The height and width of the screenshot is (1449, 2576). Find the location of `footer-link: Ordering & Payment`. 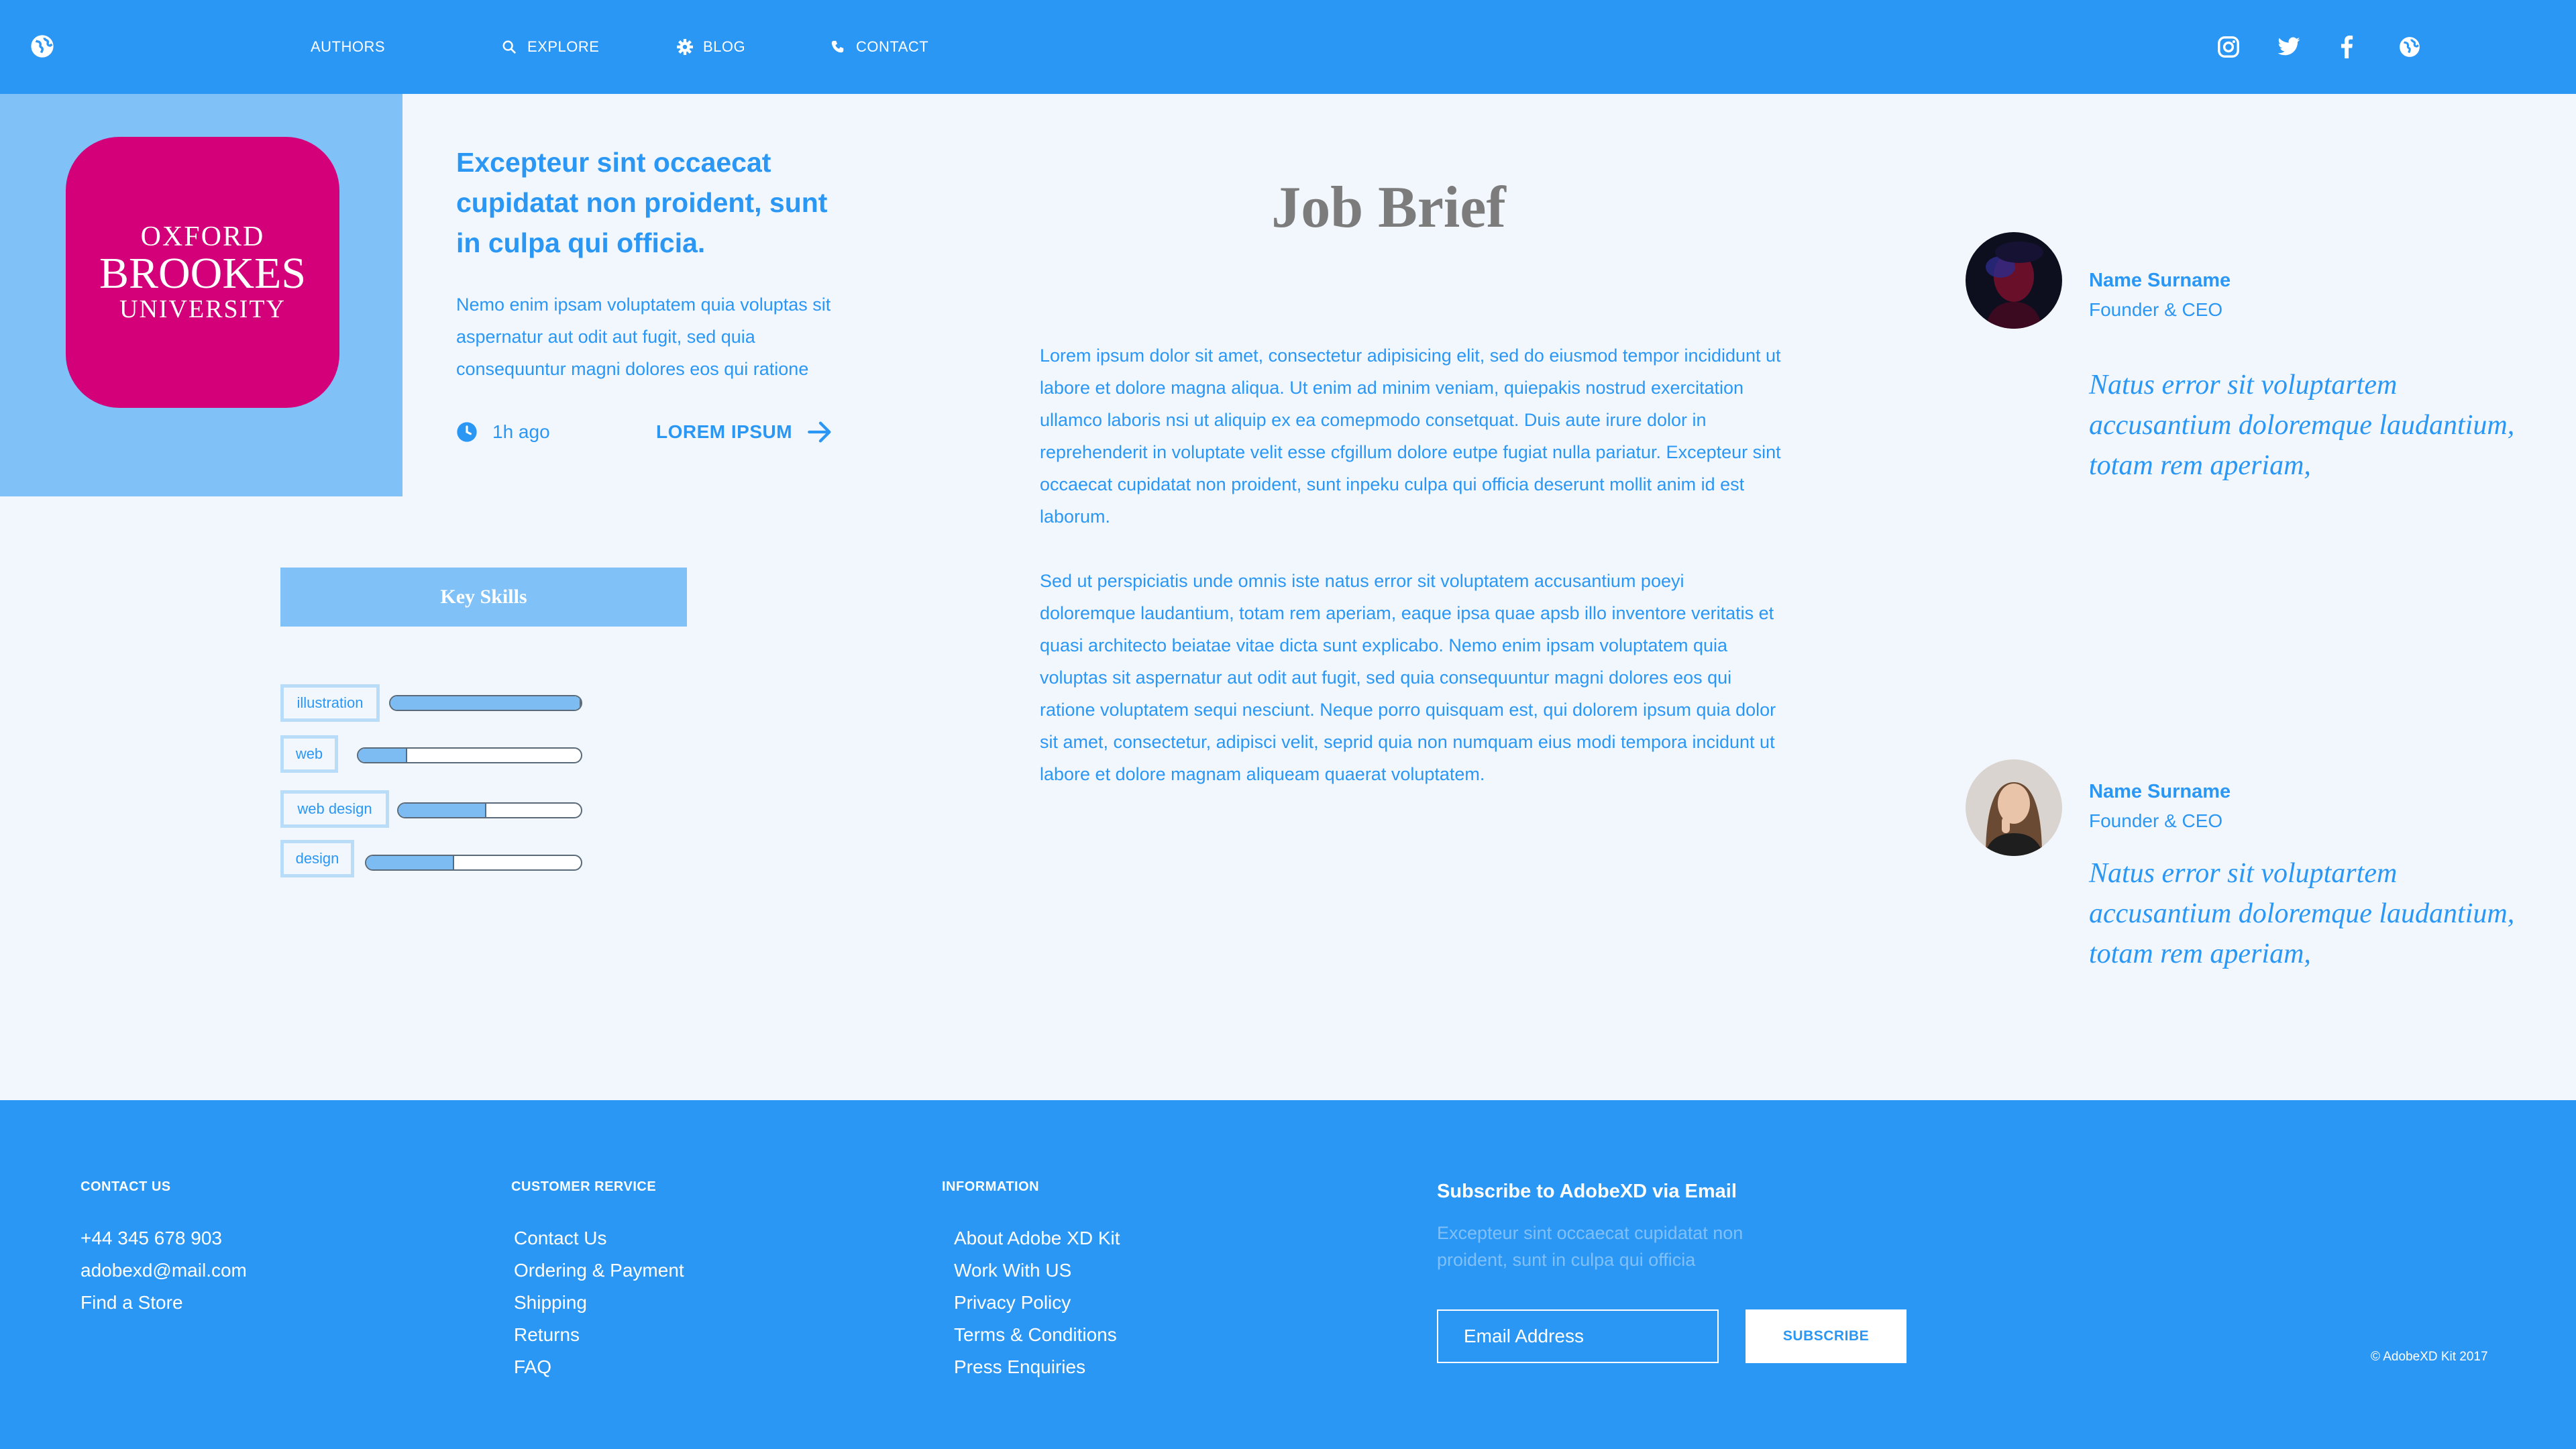

footer-link: Ordering & Payment is located at coordinates (599, 1270).